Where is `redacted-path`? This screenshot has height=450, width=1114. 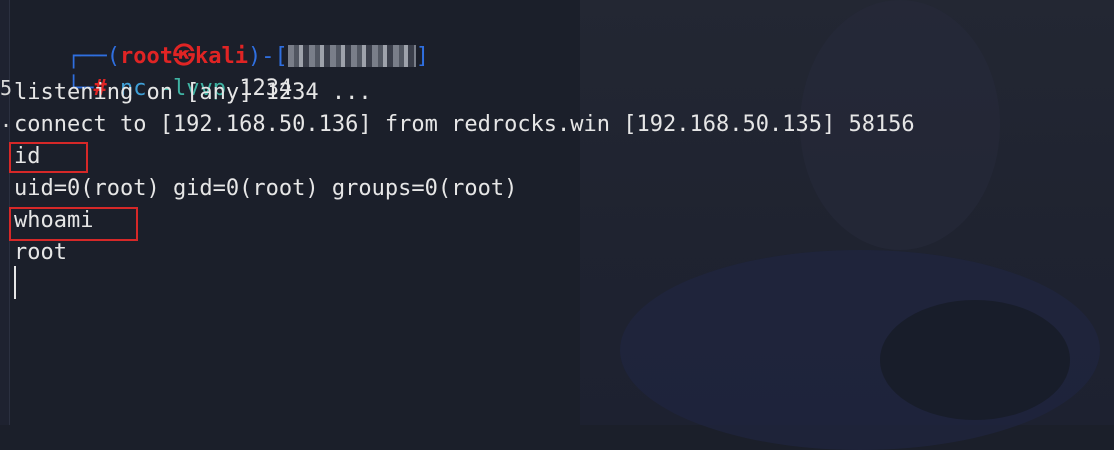 redacted-path is located at coordinates (351, 56).